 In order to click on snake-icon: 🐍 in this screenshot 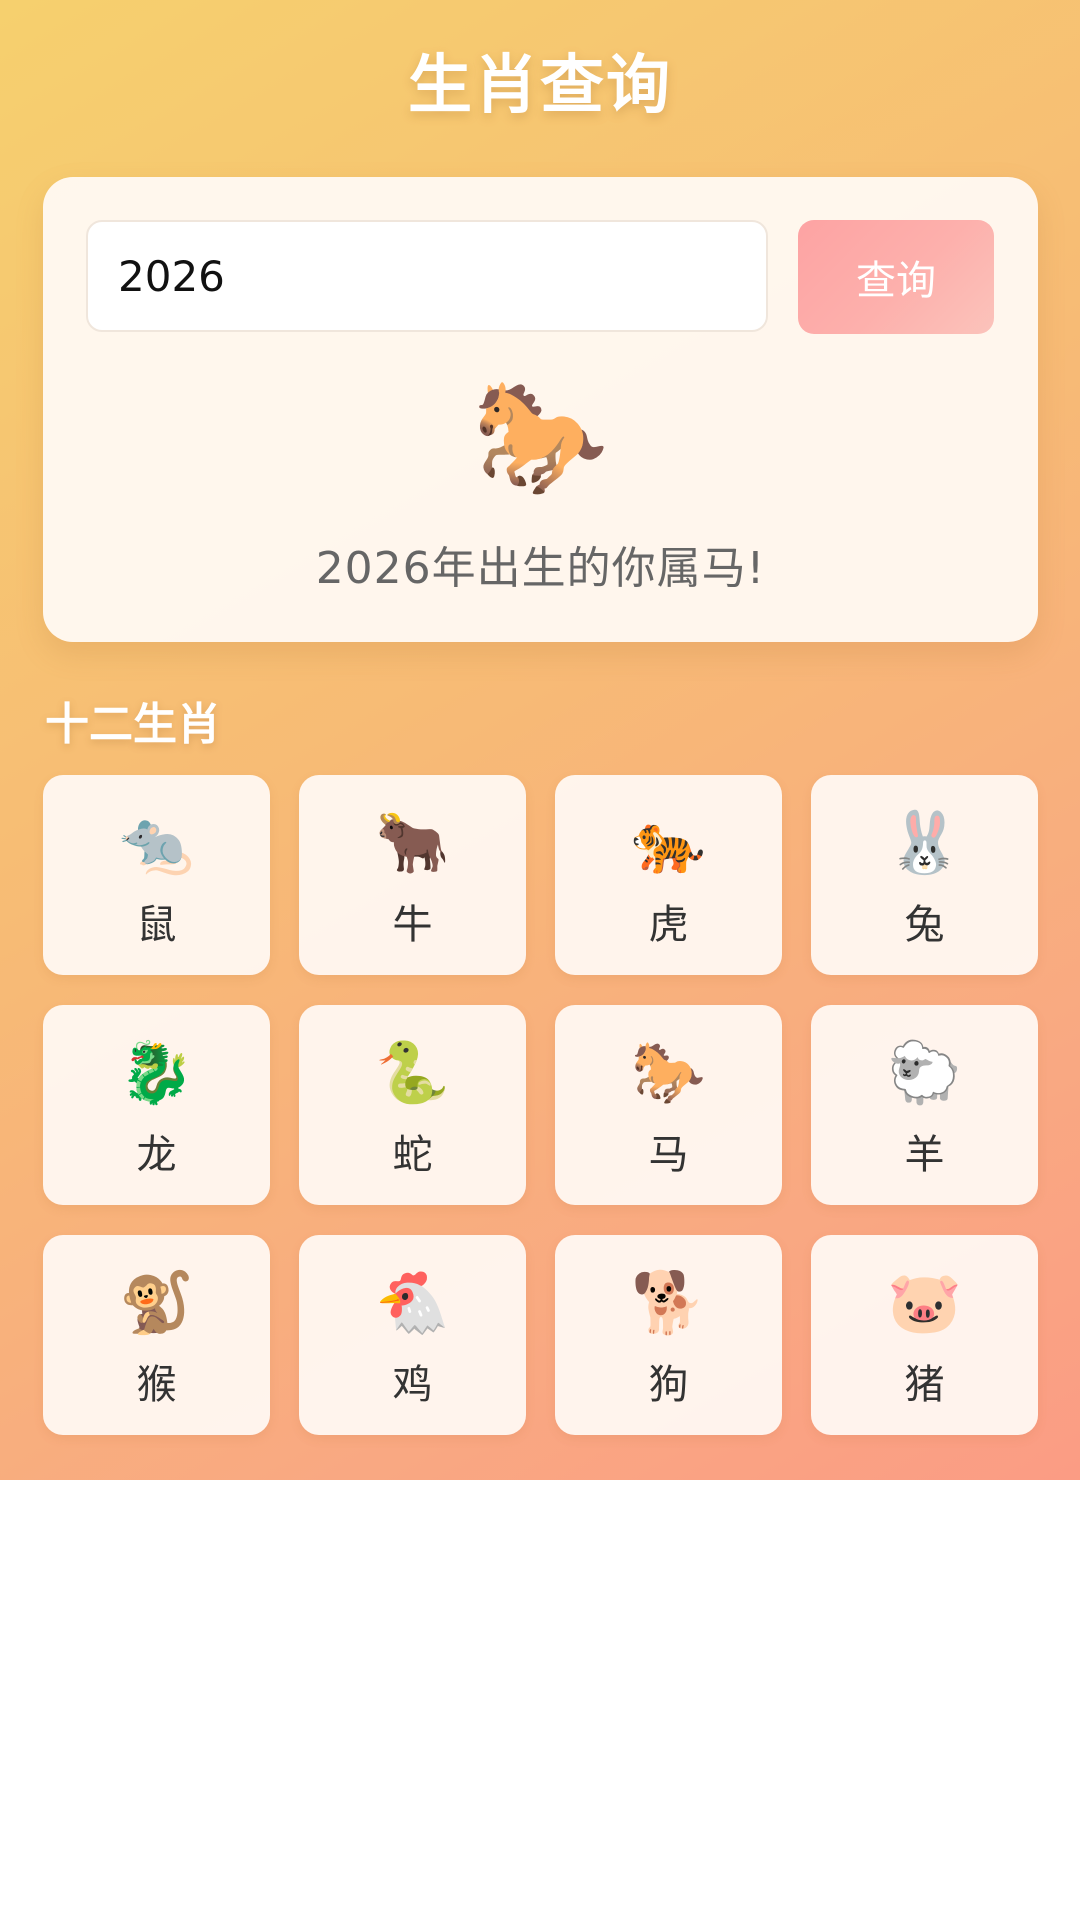, I will do `click(412, 1073)`.